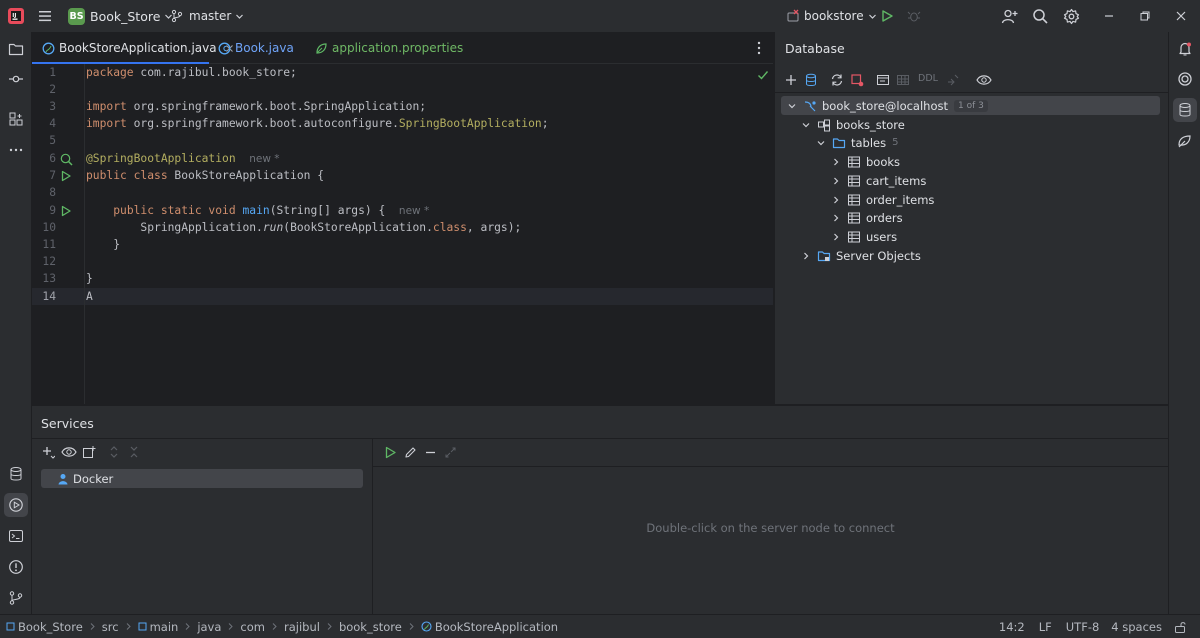 The height and width of the screenshot is (638, 1200). I want to click on jump-to-source-icon, so click(953, 80).